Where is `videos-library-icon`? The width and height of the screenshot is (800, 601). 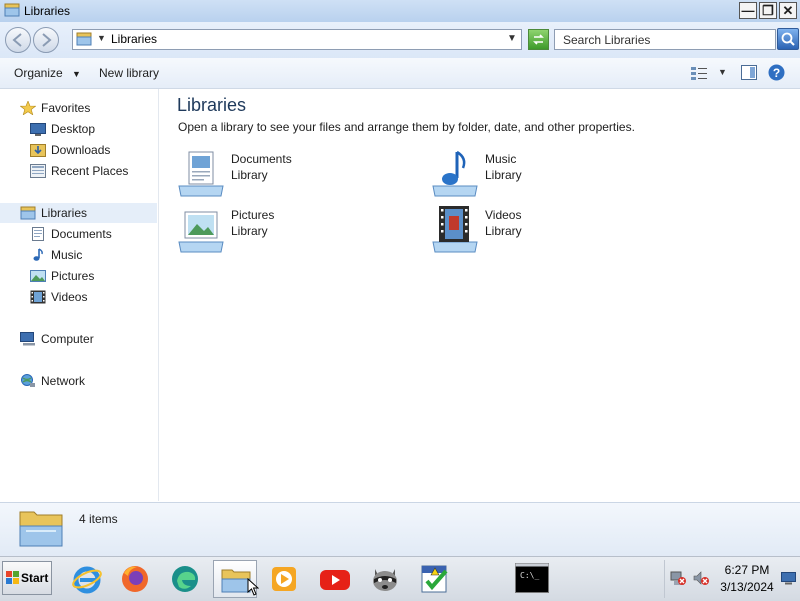 videos-library-icon is located at coordinates (455, 229).